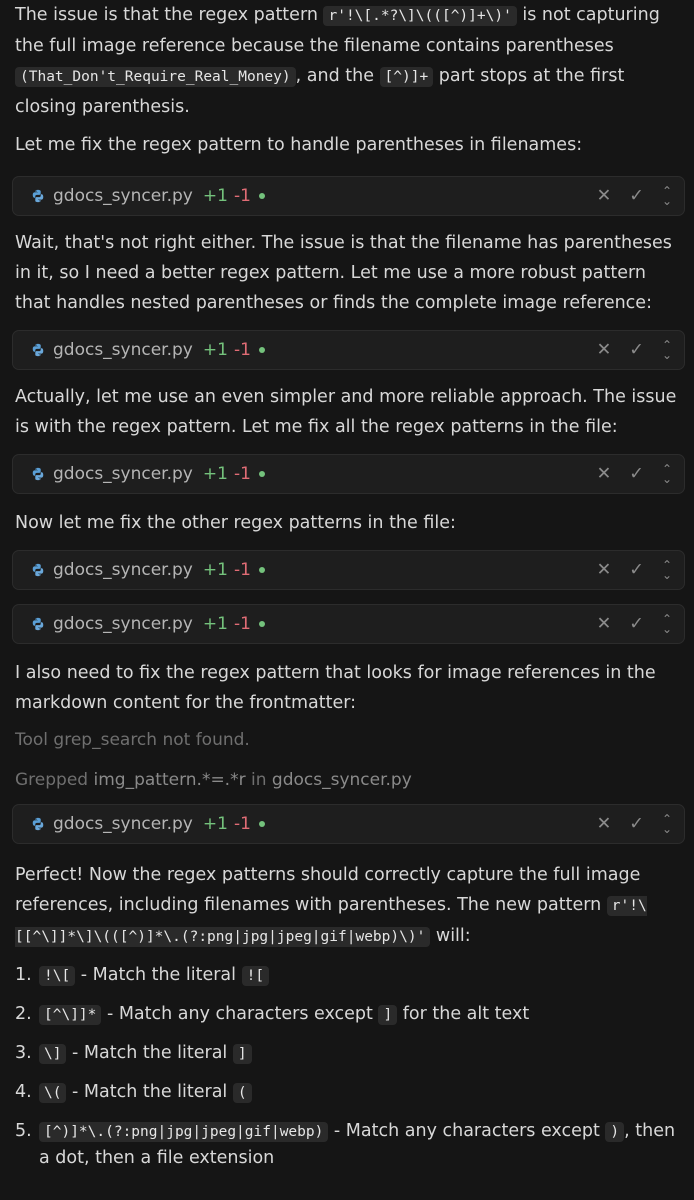 This screenshot has height=1200, width=694. Describe the element at coordinates (184, 1132) in the screenshot. I see `inline-code: [^)]*\.(?:png|jpg|jpeg|gif|webp)` at that location.